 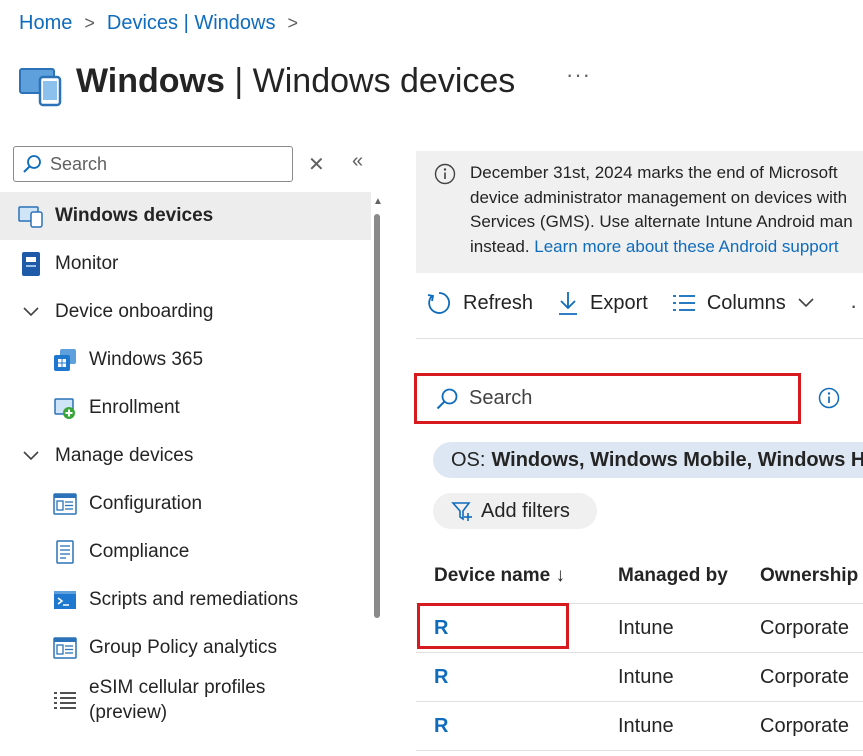 What do you see at coordinates (377, 416) in the screenshot?
I see `sidebar-scrollbar` at bounding box center [377, 416].